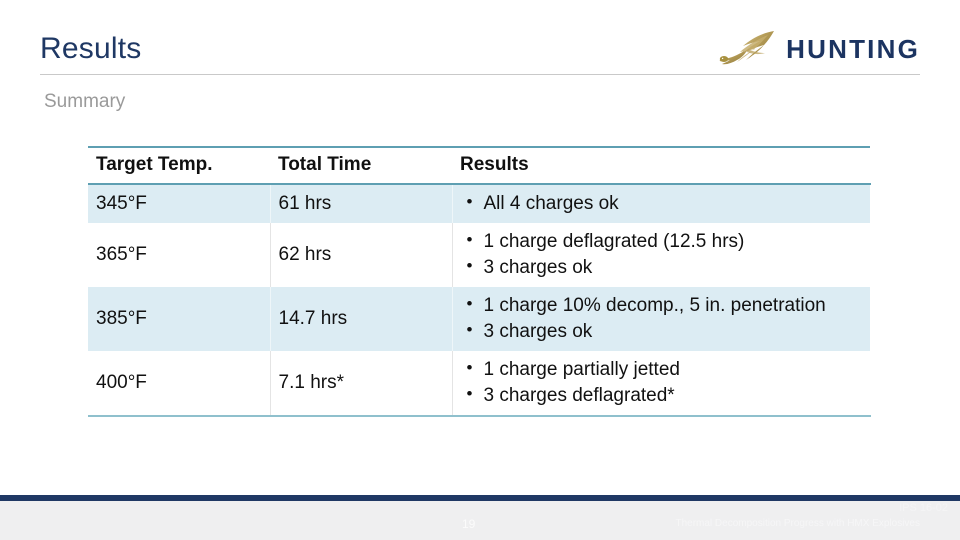 This screenshot has width=960, height=540. Describe the element at coordinates (469, 524) in the screenshot. I see `page-number: 19` at that location.